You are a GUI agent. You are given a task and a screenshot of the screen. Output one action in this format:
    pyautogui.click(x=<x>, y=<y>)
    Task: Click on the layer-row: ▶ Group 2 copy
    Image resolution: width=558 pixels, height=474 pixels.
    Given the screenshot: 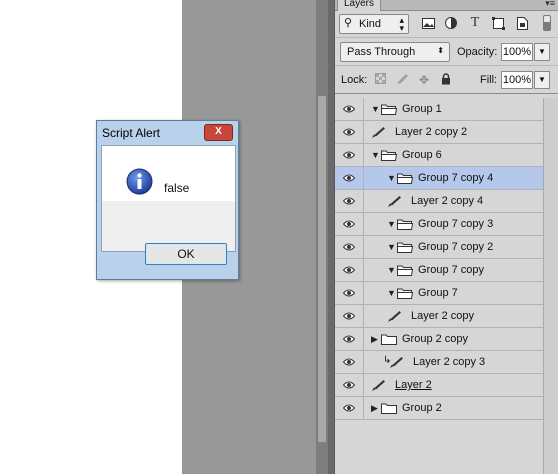 What is the action you would take?
    pyautogui.click(x=439, y=339)
    